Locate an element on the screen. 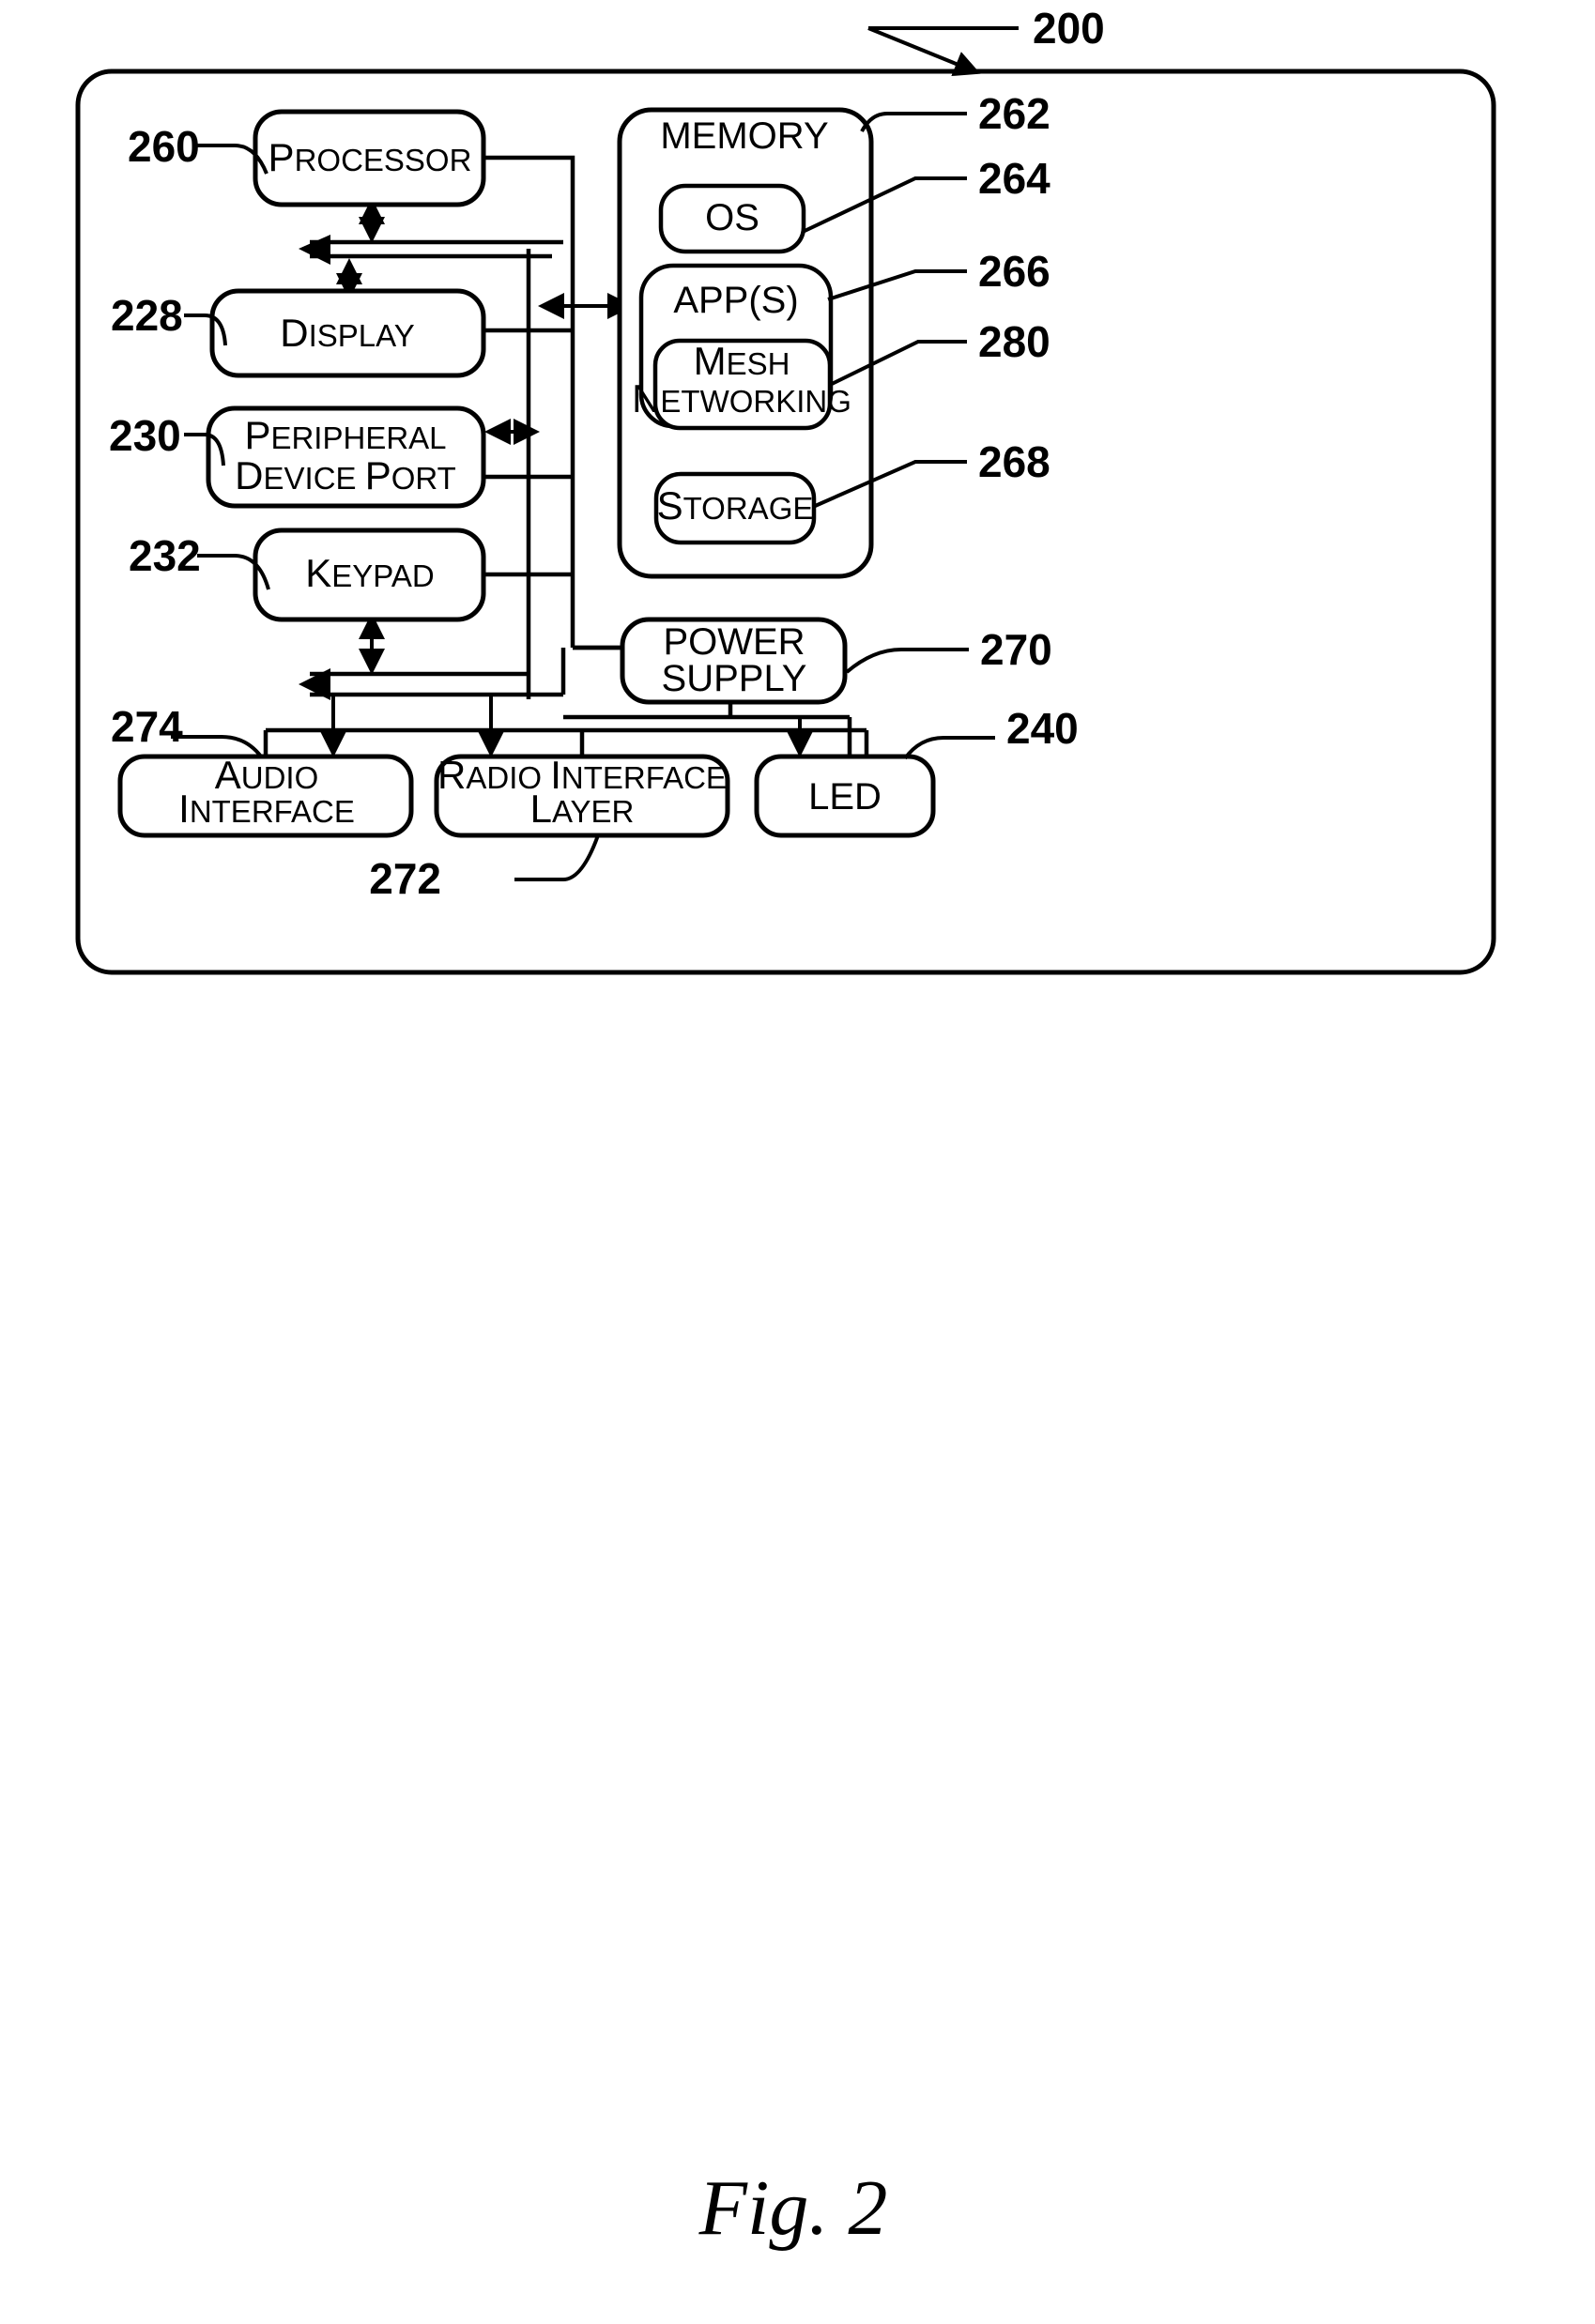  svg-text: DEVICE PORT is located at coordinates (346, 475).